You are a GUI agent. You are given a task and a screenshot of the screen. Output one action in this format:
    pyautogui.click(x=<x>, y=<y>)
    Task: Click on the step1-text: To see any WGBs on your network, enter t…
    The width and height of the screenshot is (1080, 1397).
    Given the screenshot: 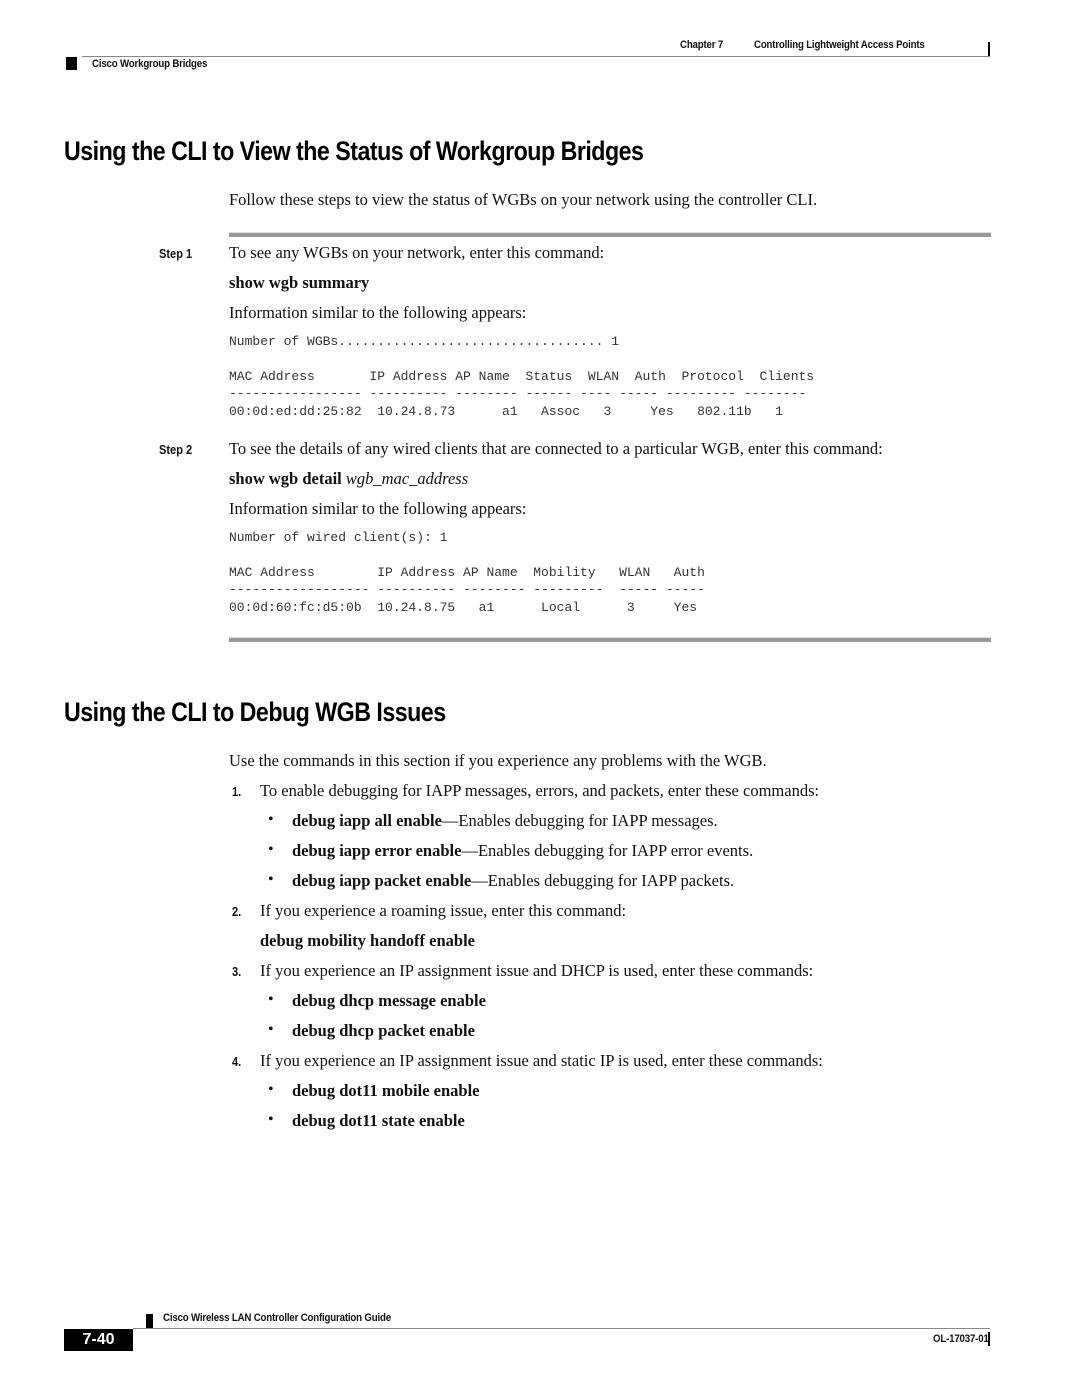 What is the action you would take?
    pyautogui.click(x=417, y=252)
    